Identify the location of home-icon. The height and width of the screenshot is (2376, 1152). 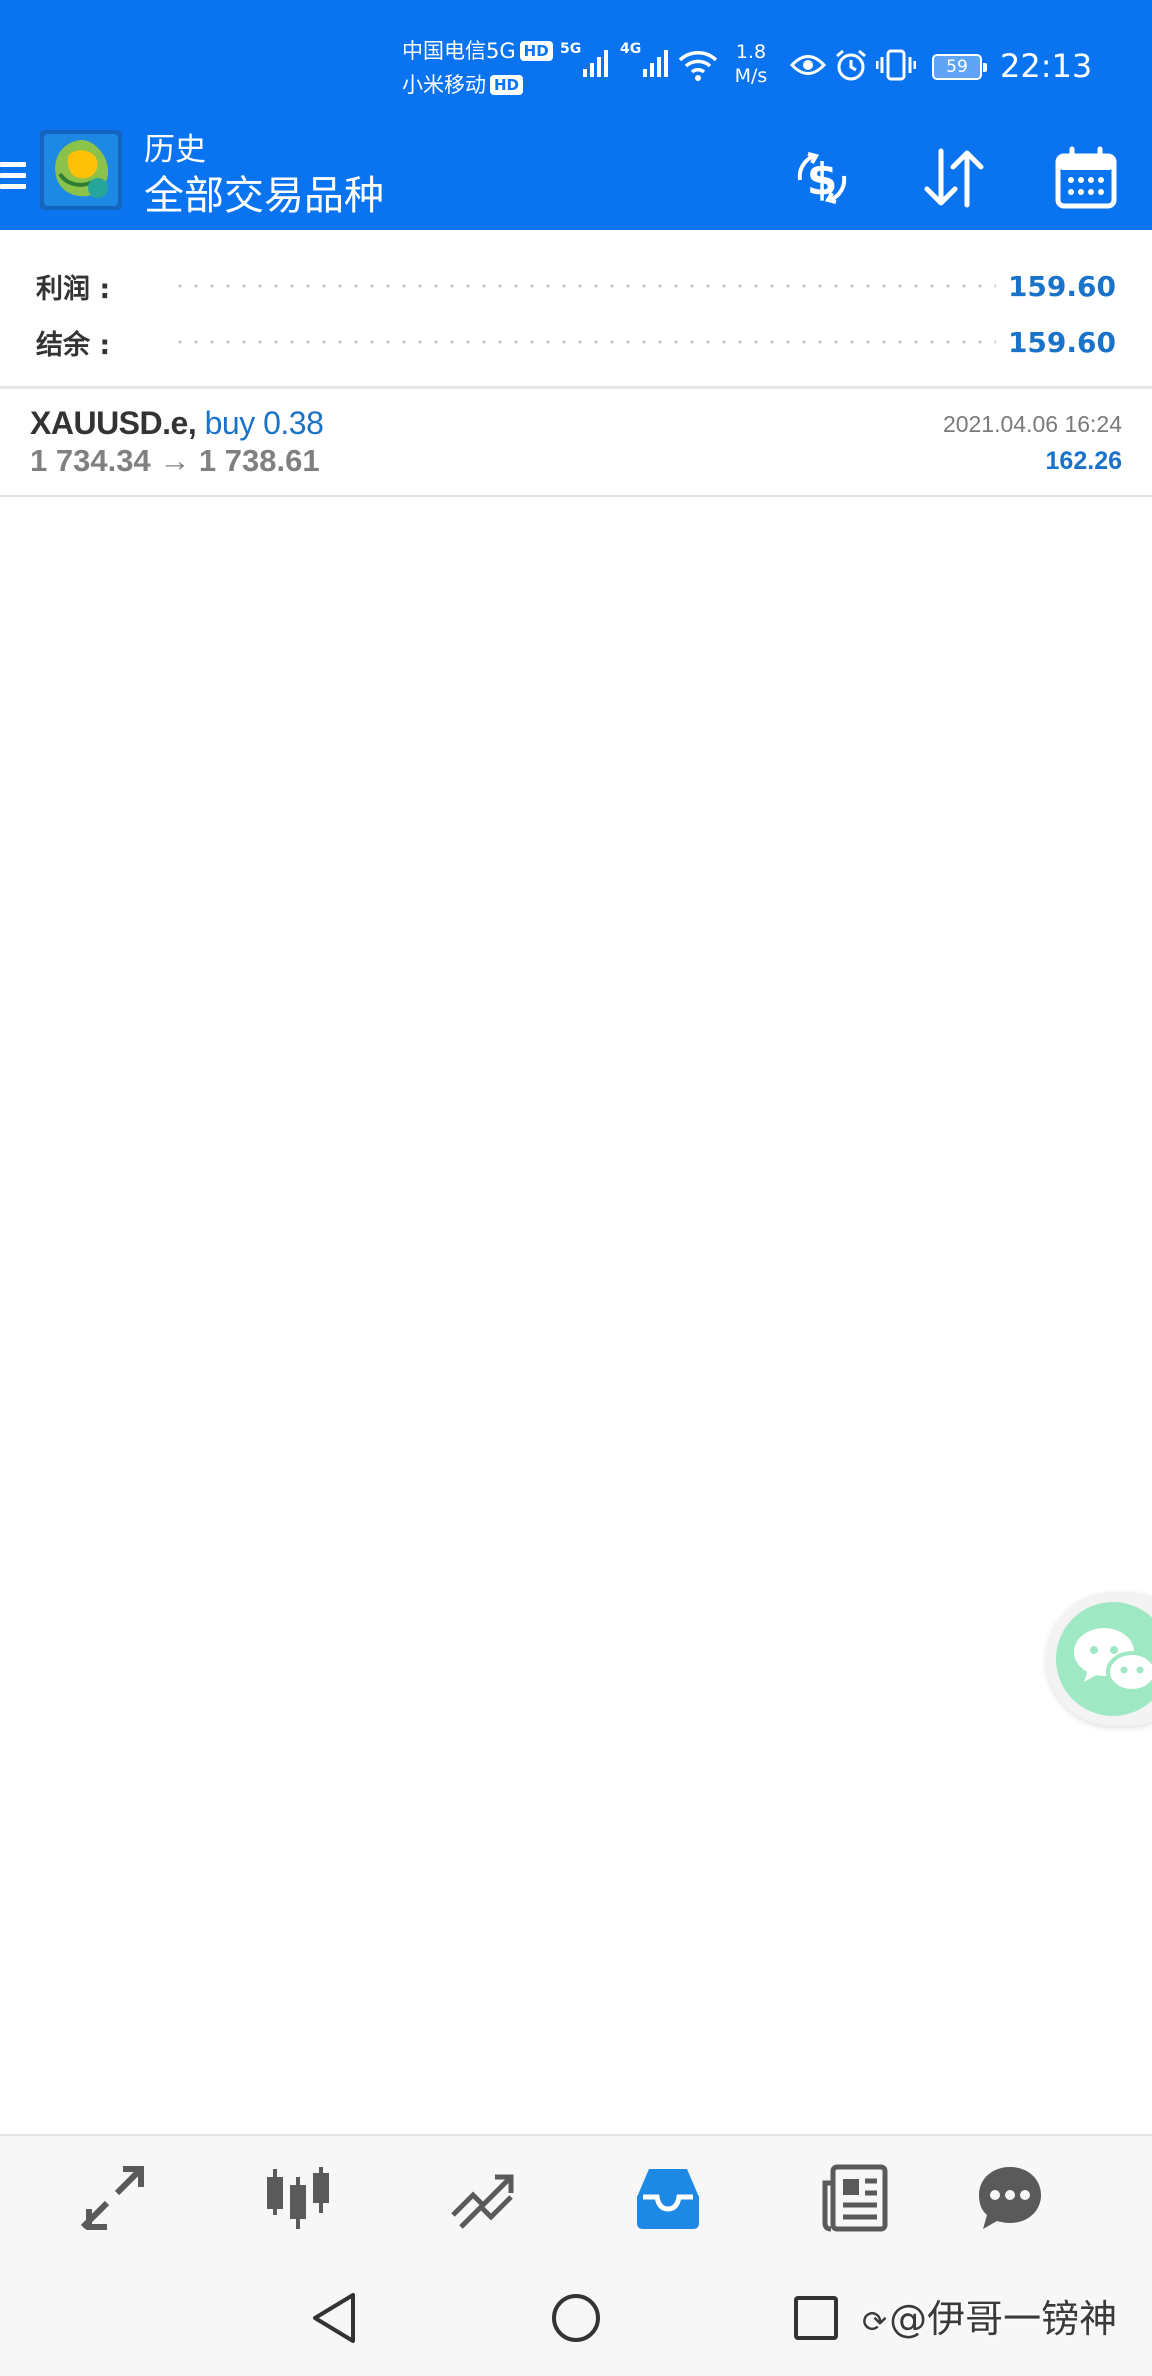
(576, 2318).